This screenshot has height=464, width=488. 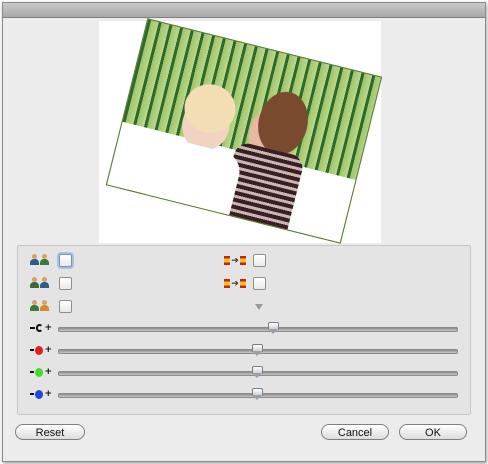 What do you see at coordinates (65, 306) in the screenshot?
I see `people-pair-checkbox` at bounding box center [65, 306].